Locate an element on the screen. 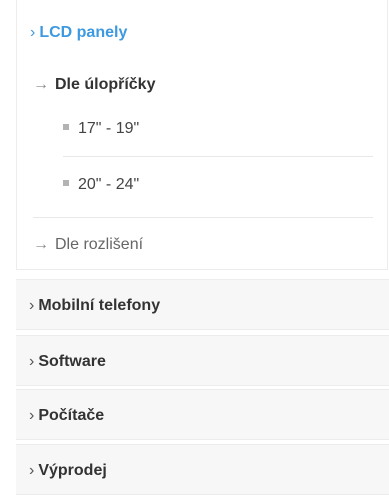 This screenshot has height=495, width=389. category-label: Výprodej is located at coordinates (72, 470).